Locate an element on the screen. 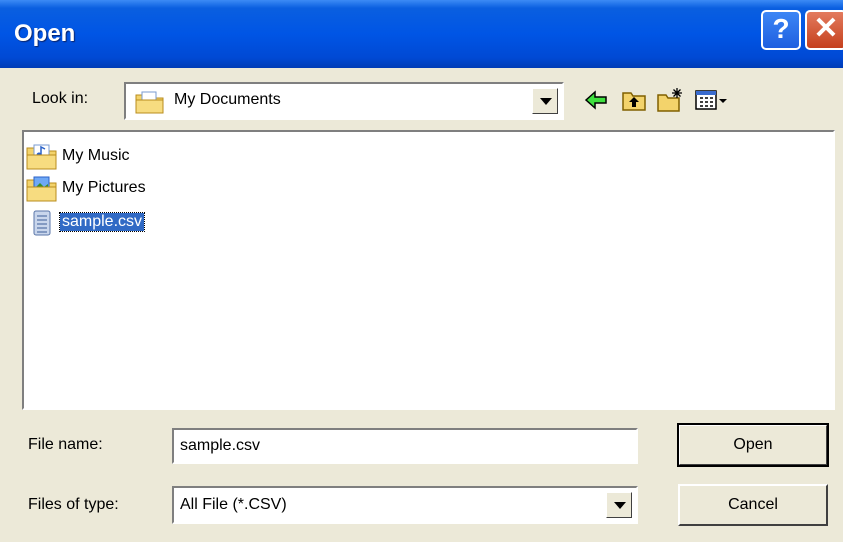 The image size is (843, 542). cancel-button: Cancel is located at coordinates (753, 505).